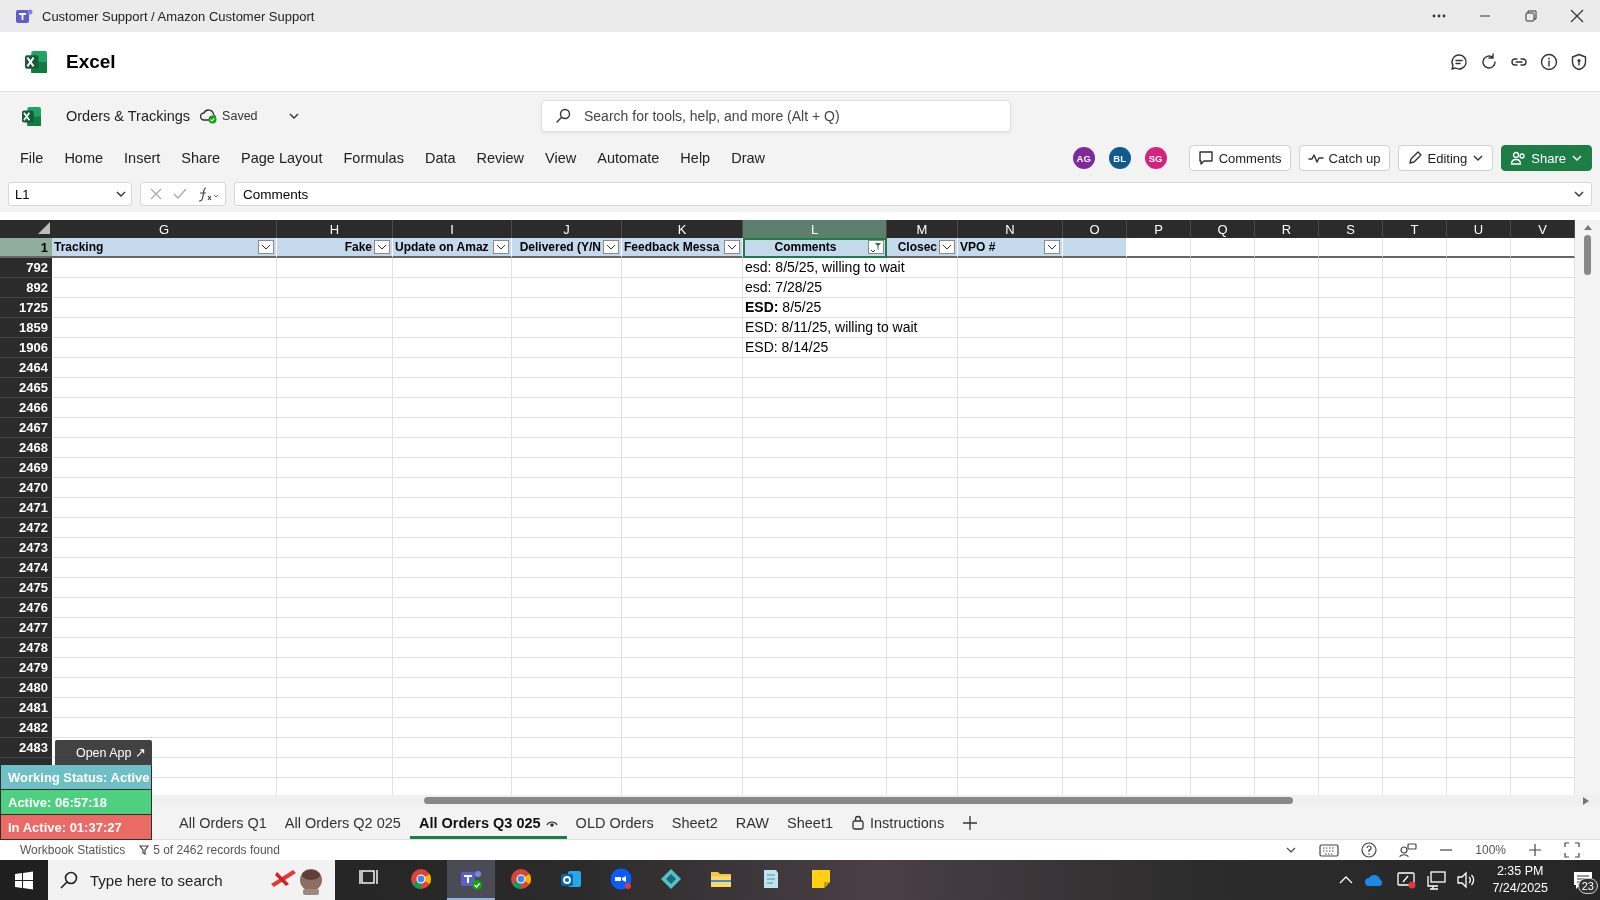 This screenshot has height=900, width=1600. I want to click on column-header: M, so click(922, 229).